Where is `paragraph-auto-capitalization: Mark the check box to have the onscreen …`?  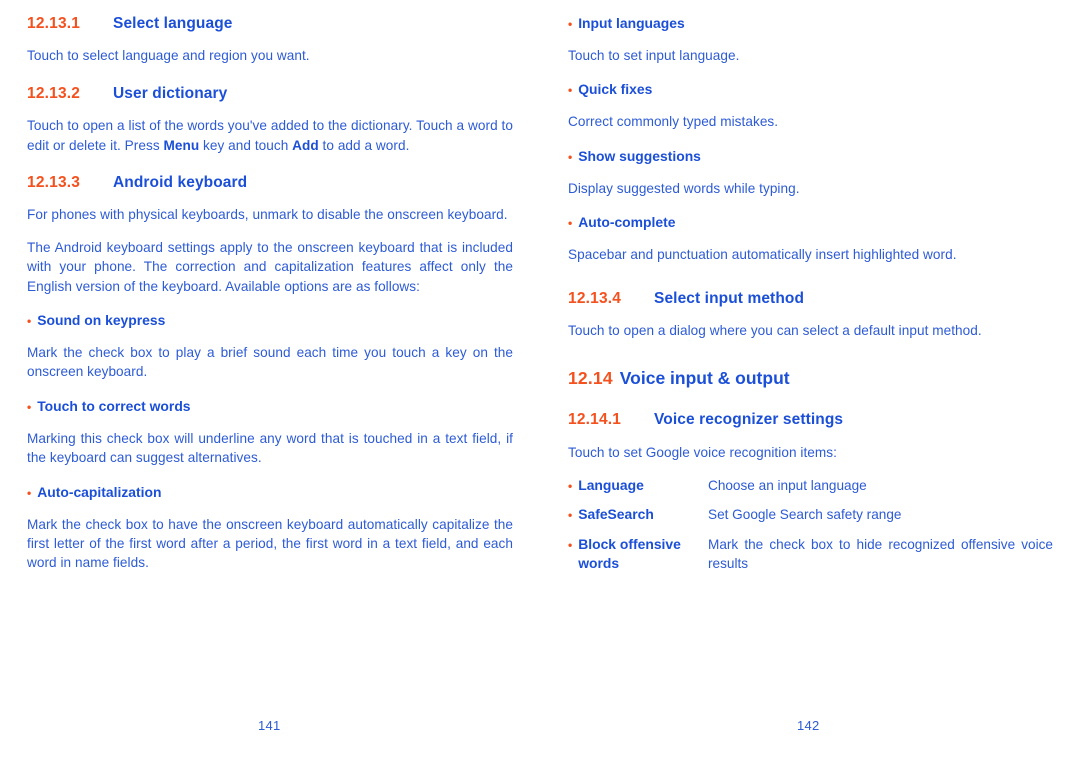 paragraph-auto-capitalization: Mark the check box to have the onscreen … is located at coordinates (270, 543).